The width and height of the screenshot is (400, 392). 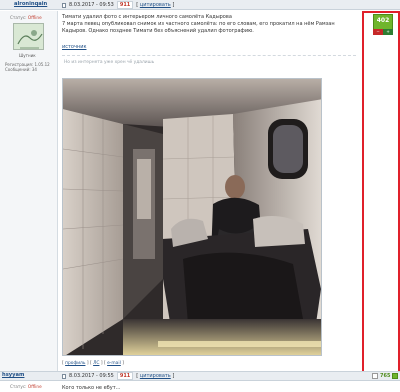 I want to click on vote-up-button: +, so click(x=388, y=32).